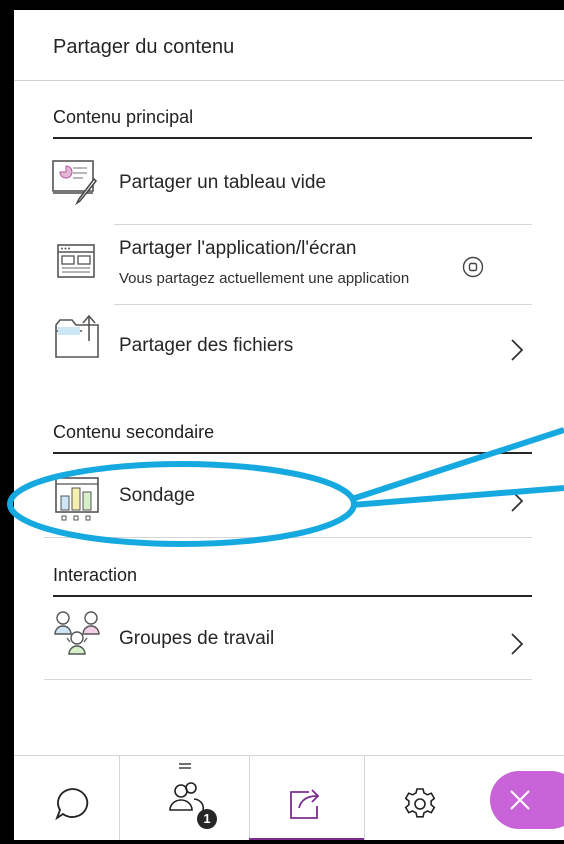  I want to click on whiteboard-icon, so click(75, 183).